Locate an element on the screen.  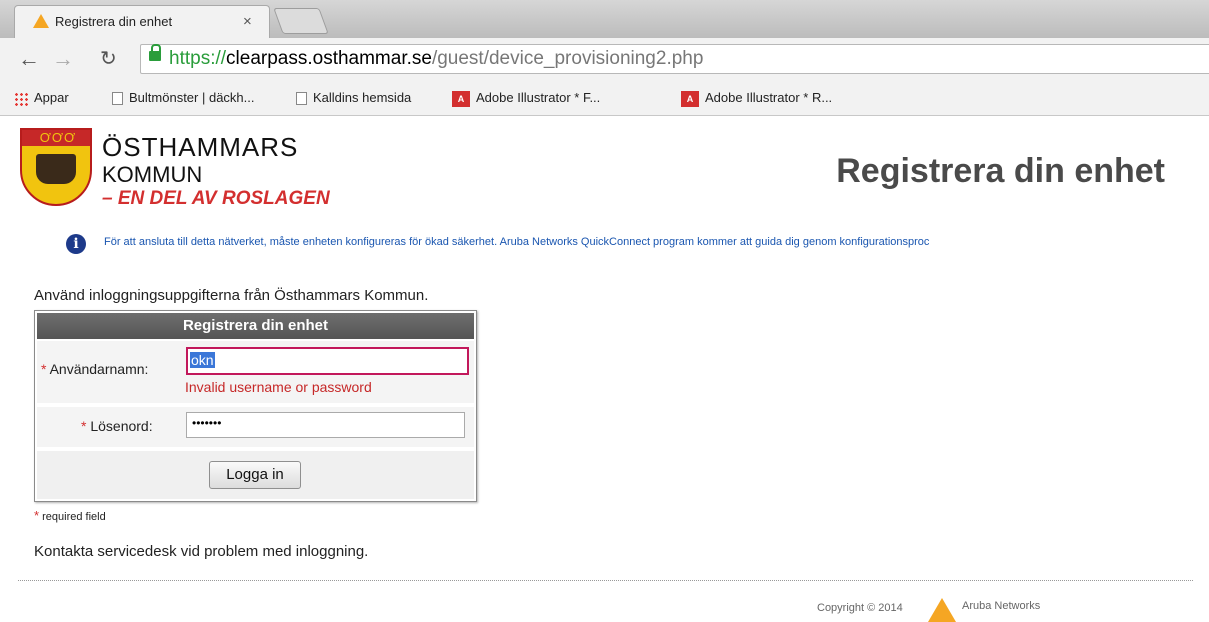
tab-active: Registrera din enhet × is located at coordinates (142, 21).